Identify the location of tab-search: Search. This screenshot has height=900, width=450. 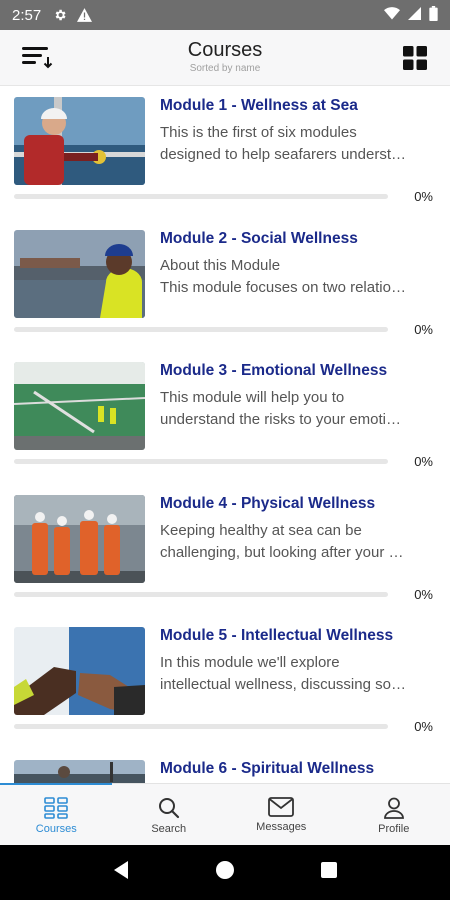
(169, 814).